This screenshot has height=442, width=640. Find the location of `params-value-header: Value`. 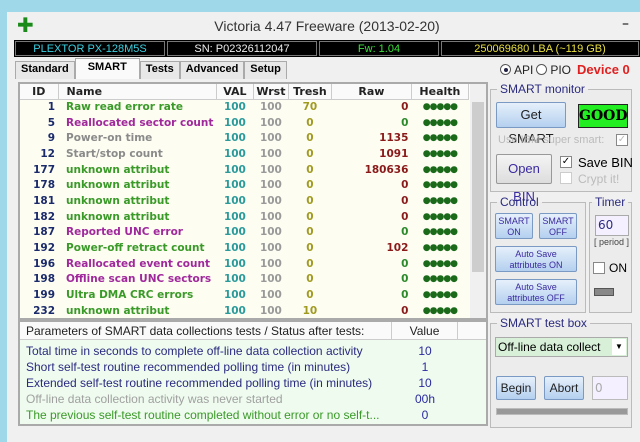

params-value-header: Value is located at coordinates (425, 330).